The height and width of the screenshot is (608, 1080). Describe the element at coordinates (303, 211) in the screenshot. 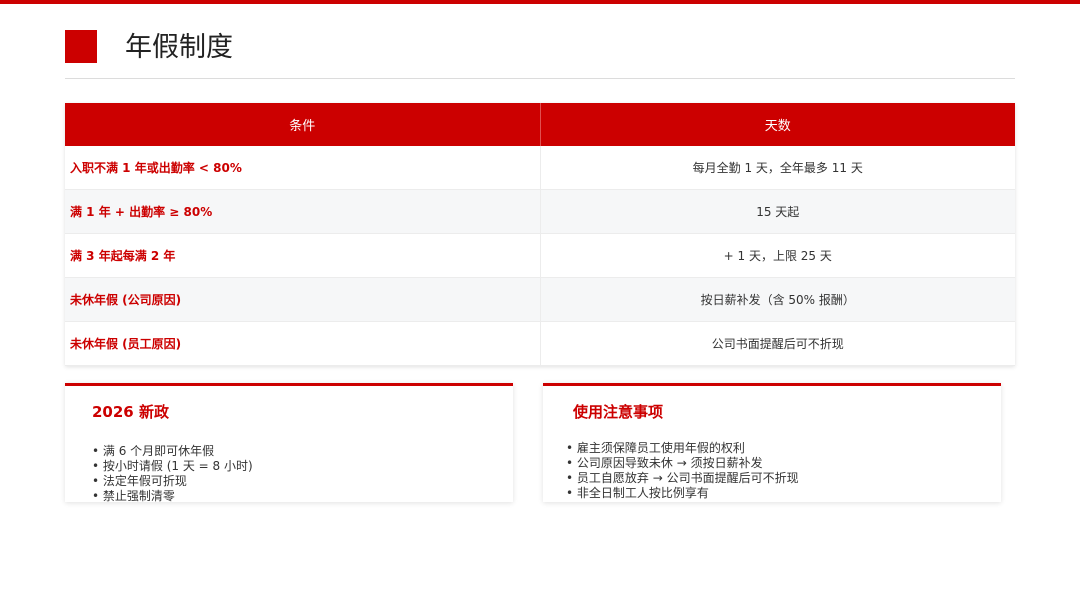

I see `condition-cell: 满 1 年 + 出勤率 ≥ 80%` at that location.